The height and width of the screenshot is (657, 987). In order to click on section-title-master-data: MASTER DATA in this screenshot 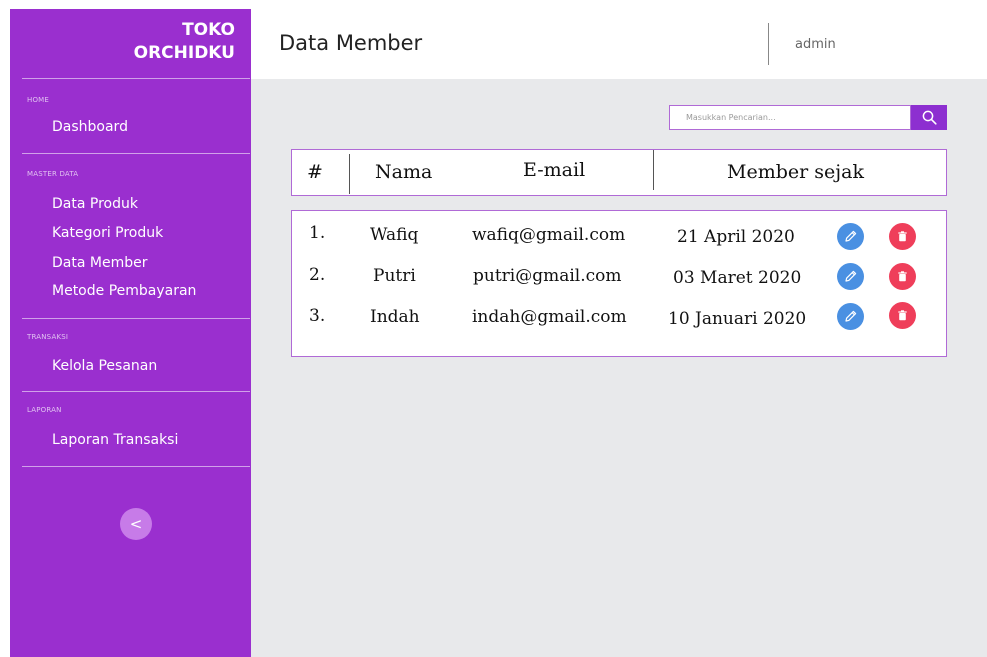, I will do `click(53, 174)`.